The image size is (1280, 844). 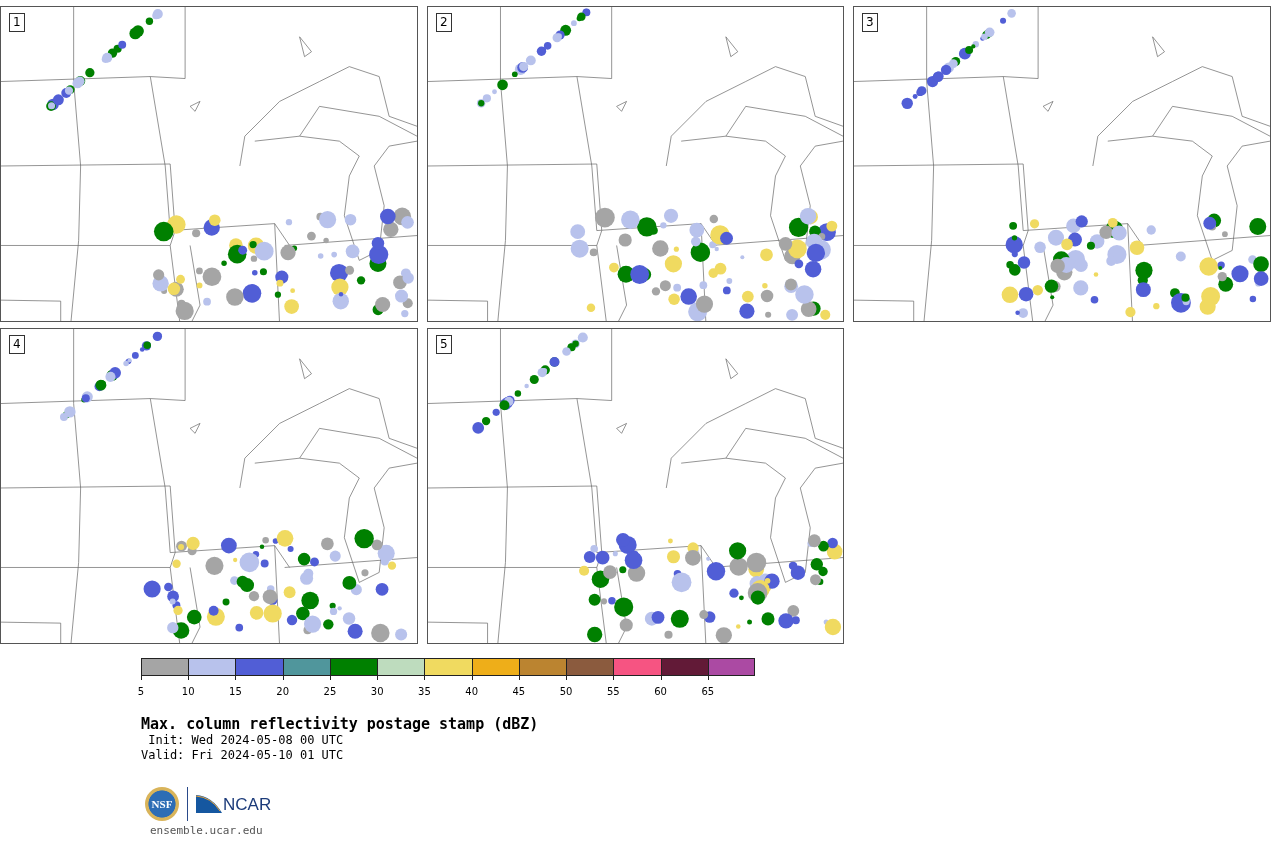 I want to click on ncar-logo-text: NCAR, so click(x=247, y=804).